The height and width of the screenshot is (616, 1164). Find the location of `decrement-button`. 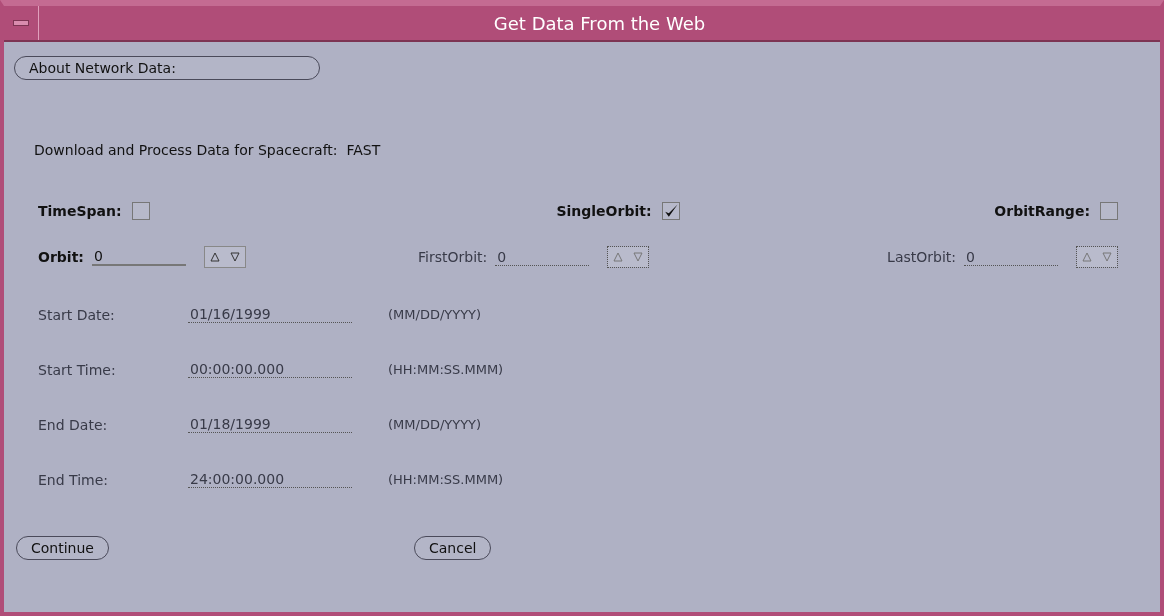

decrement-button is located at coordinates (234, 257).